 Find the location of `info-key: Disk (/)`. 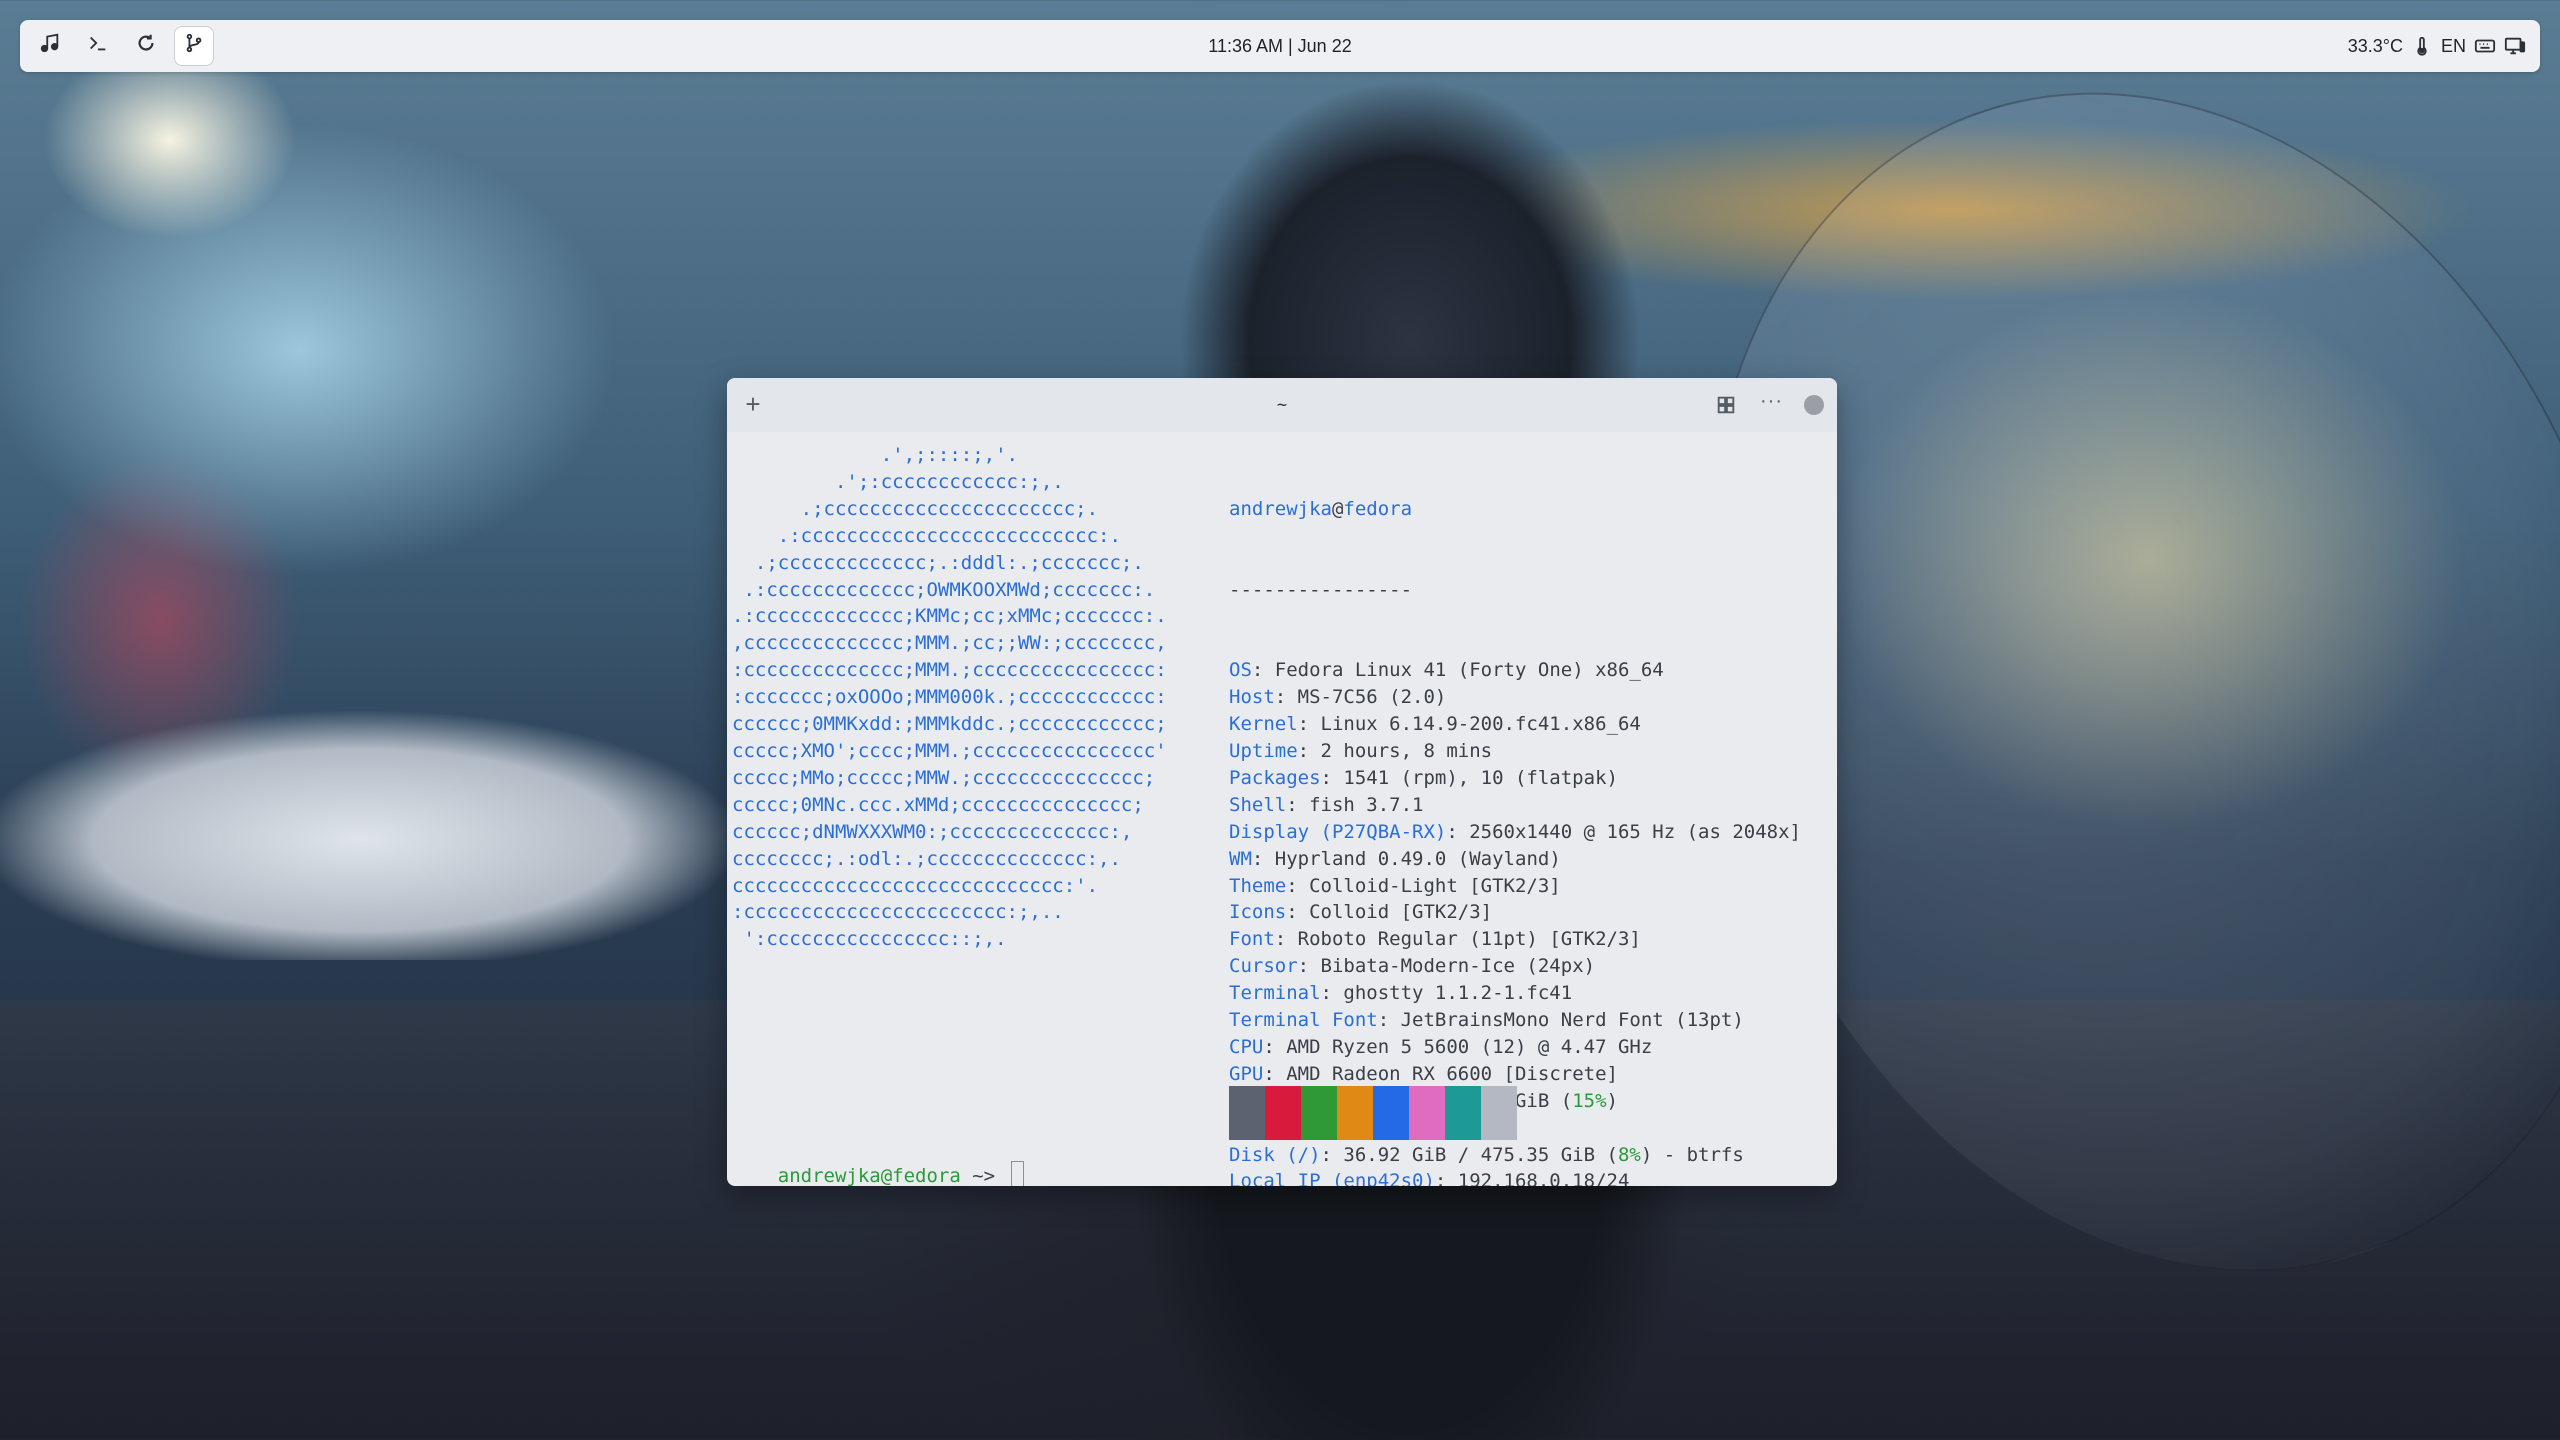

info-key: Disk (/) is located at coordinates (1275, 1154).